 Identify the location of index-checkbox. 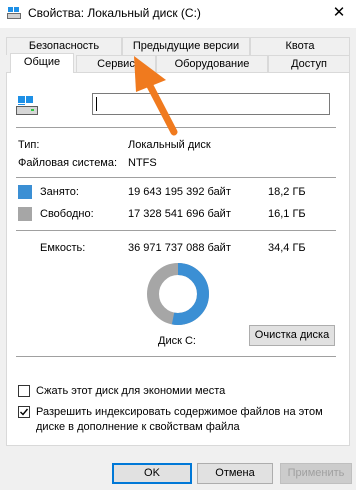
(24, 412).